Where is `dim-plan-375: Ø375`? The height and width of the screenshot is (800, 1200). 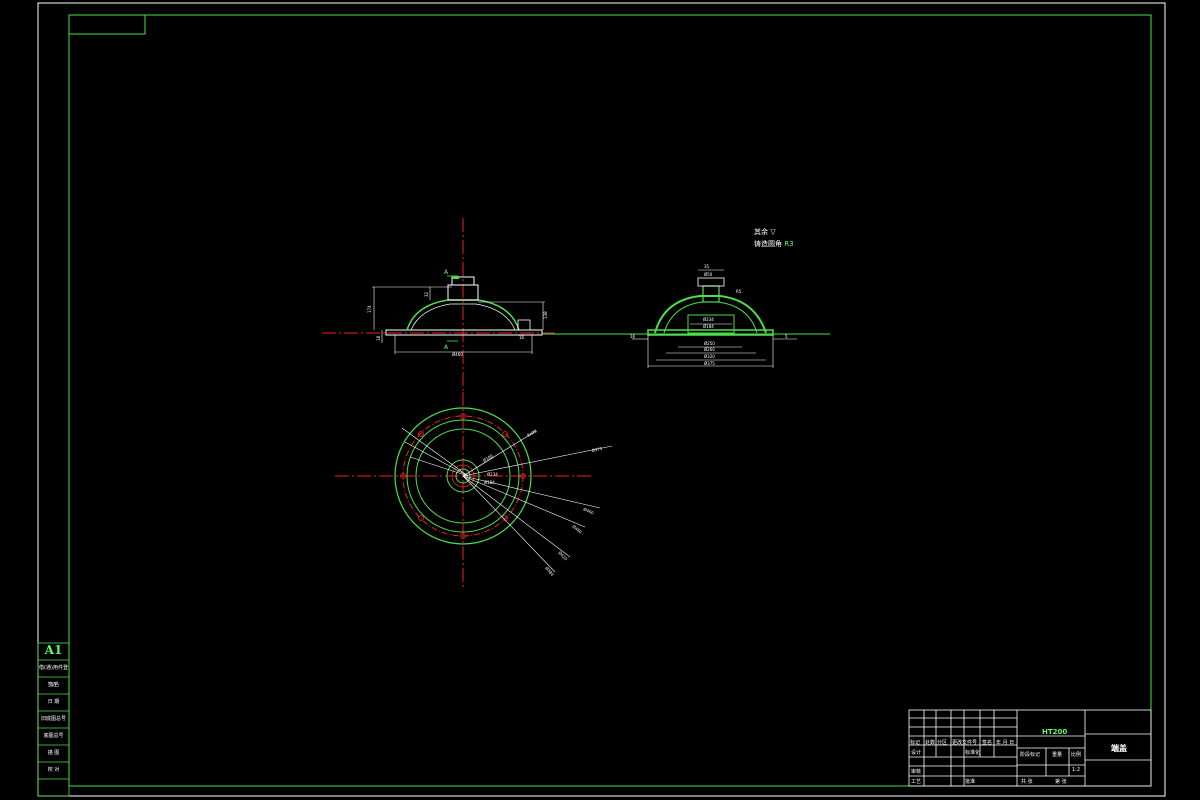 dim-plan-375: Ø375 is located at coordinates (597, 449).